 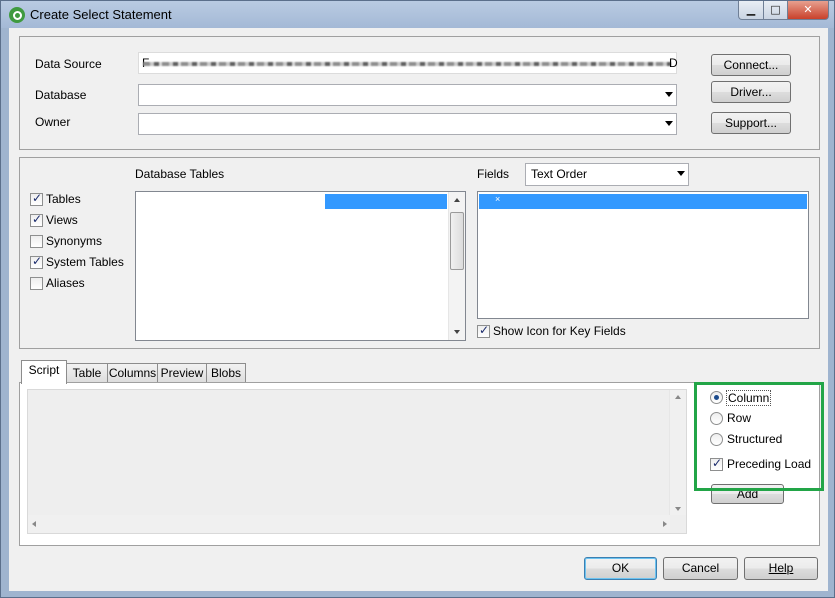 What do you see at coordinates (386, 201) in the screenshot?
I see `selected-table-row` at bounding box center [386, 201].